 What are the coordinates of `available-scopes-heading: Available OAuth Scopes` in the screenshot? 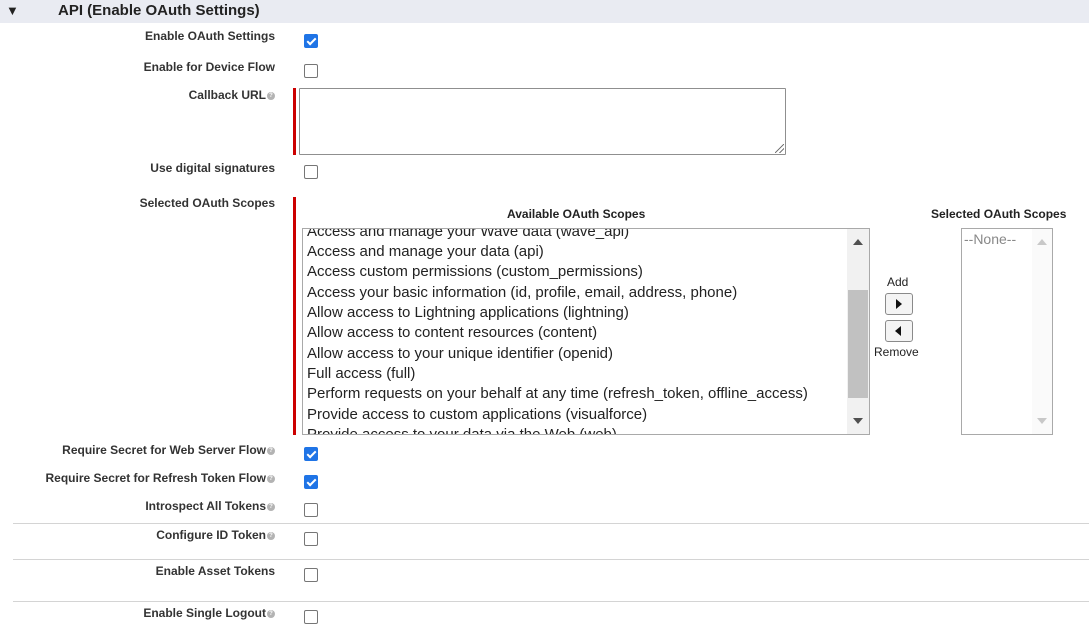 It's located at (576, 214).